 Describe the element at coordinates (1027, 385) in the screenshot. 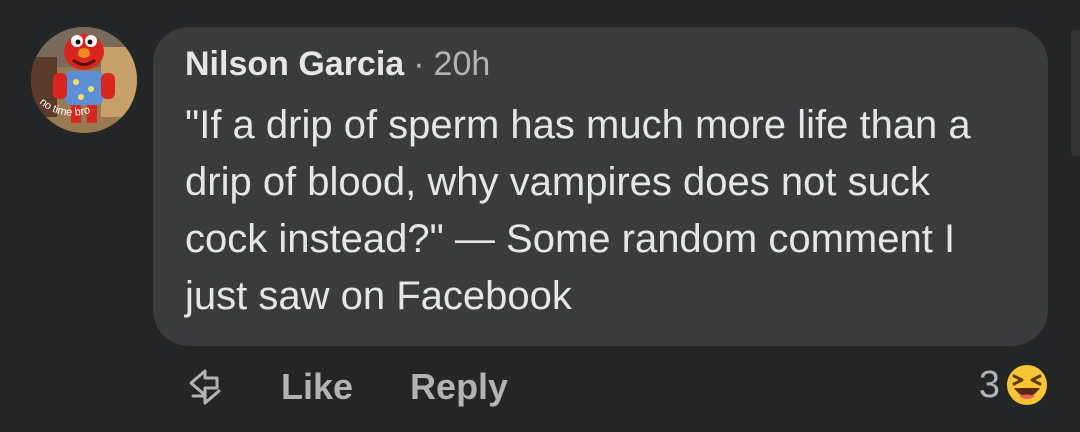

I see `laughing-emoji-icon` at that location.